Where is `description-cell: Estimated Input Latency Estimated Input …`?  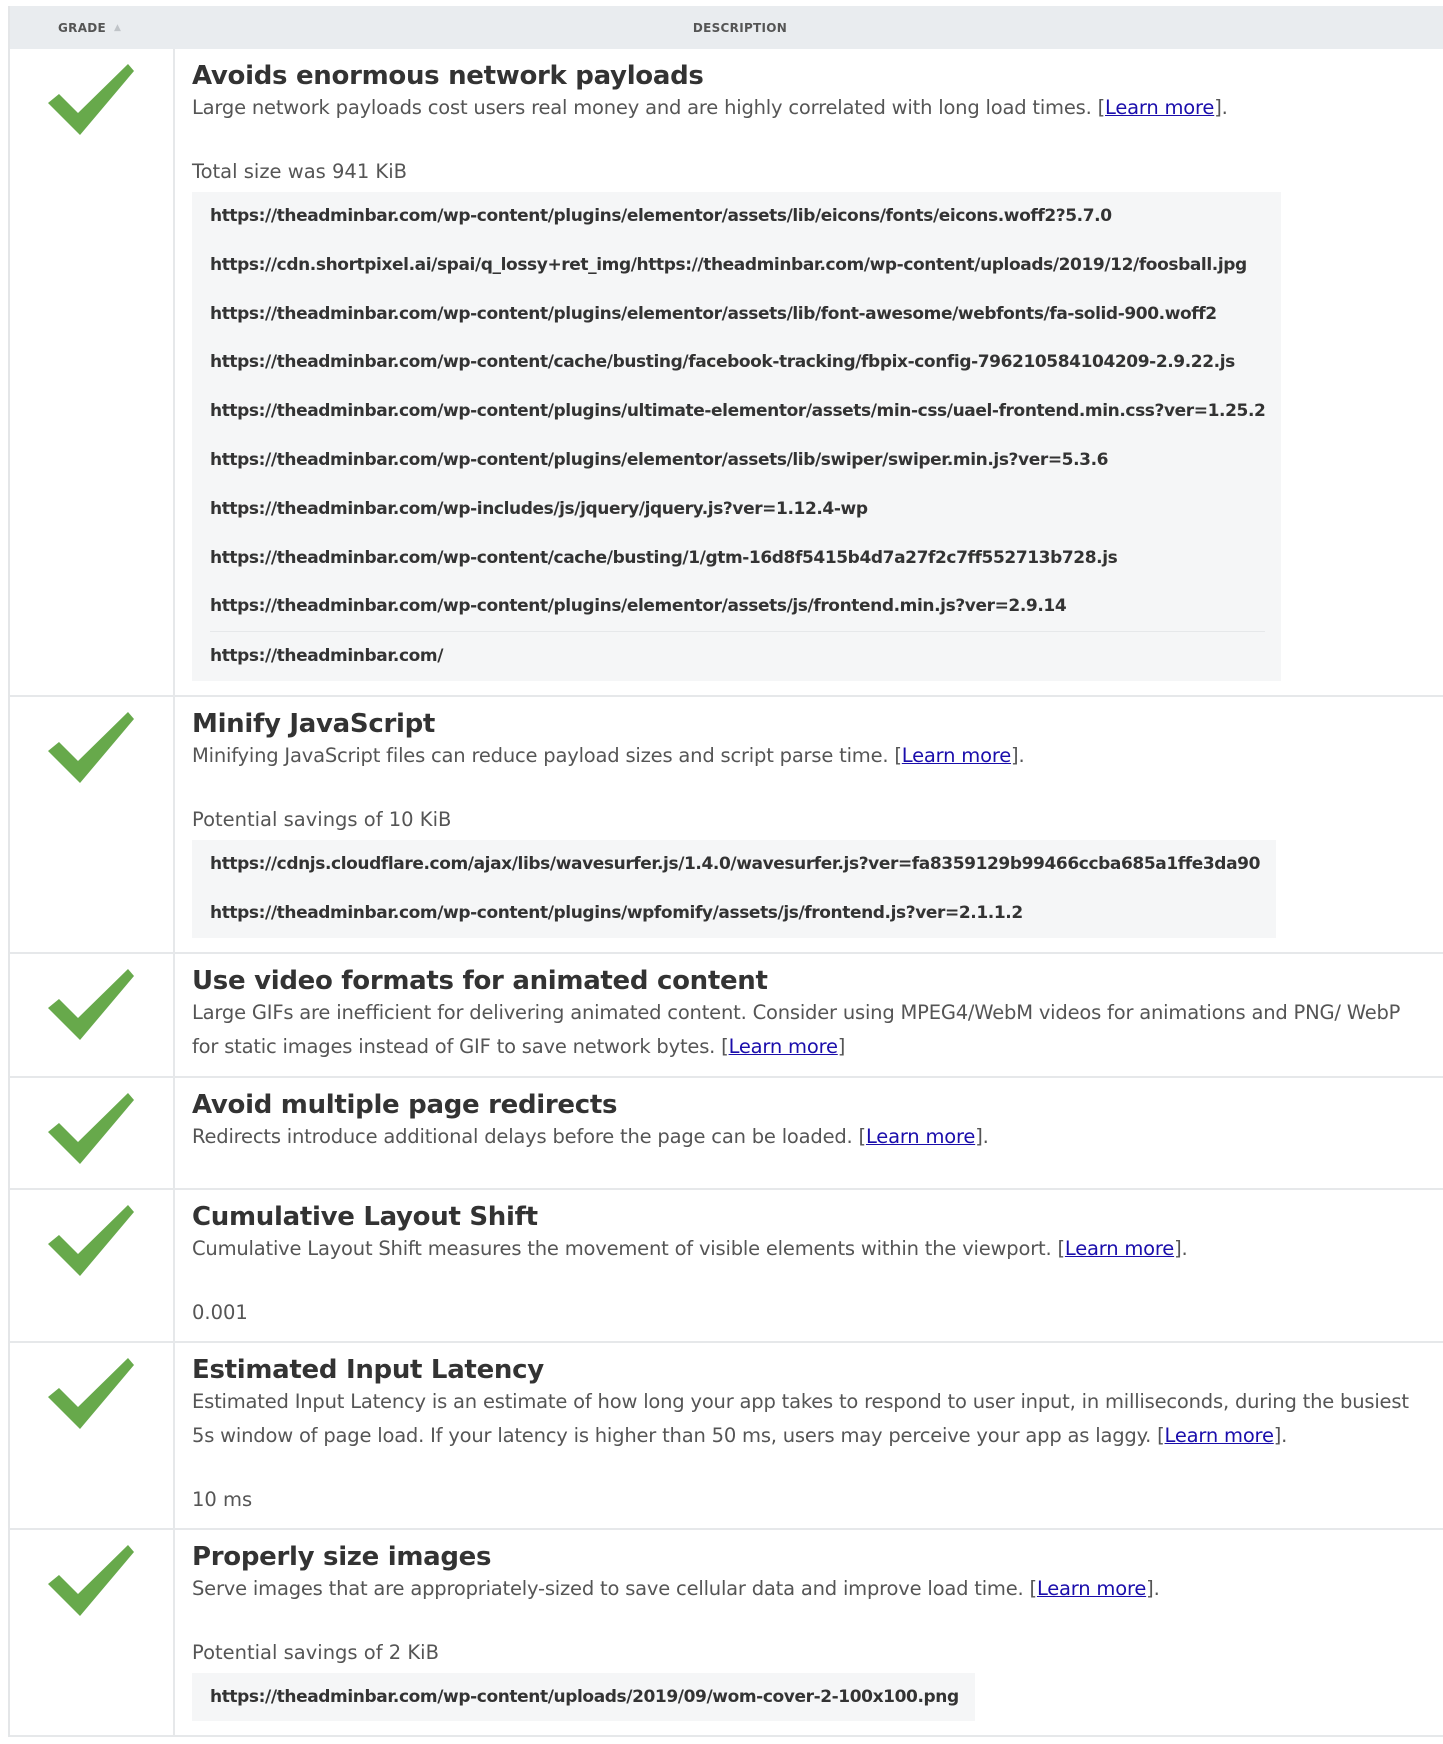
description-cell: Estimated Input Latency Estimated Input … is located at coordinates (809, 1435).